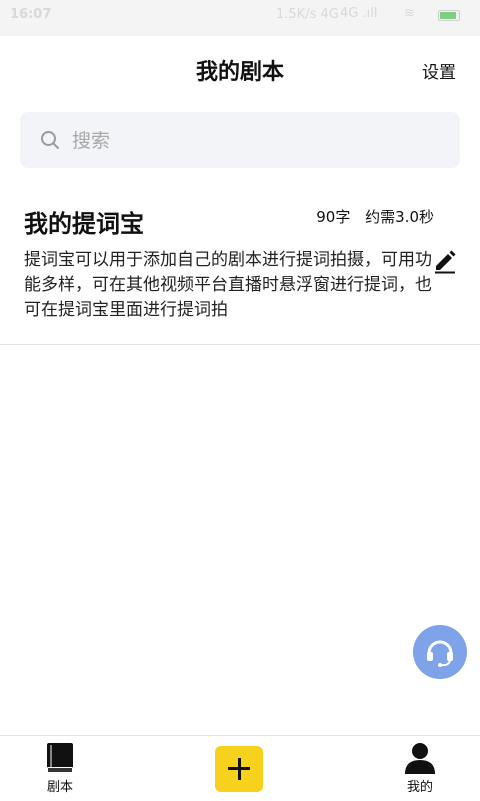  I want to click on page-title: 我的剧本, so click(239, 72).